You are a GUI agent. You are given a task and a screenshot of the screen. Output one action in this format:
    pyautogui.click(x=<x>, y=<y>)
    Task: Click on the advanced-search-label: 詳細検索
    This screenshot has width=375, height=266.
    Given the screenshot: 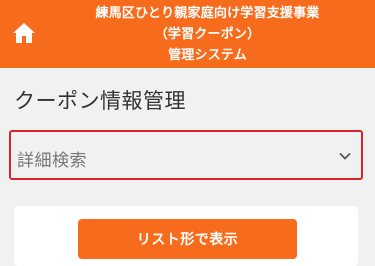 What is the action you would take?
    pyautogui.click(x=52, y=161)
    